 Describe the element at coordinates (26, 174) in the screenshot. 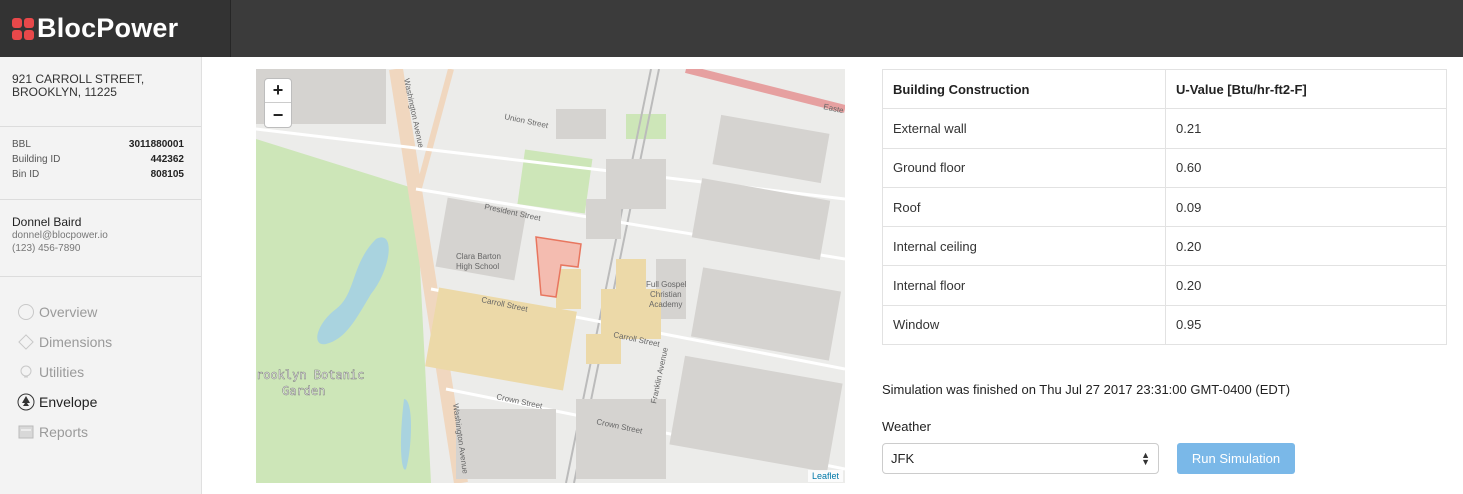

I see `id-label: Bin ID` at that location.